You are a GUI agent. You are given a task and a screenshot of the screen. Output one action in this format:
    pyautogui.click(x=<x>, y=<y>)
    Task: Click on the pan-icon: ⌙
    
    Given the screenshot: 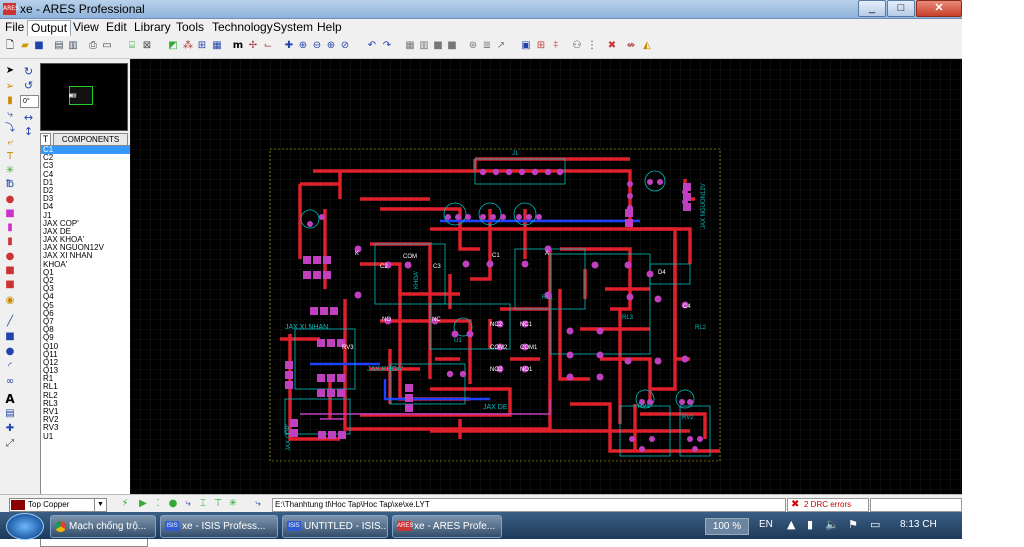 What is the action you would take?
    pyautogui.click(x=268, y=46)
    